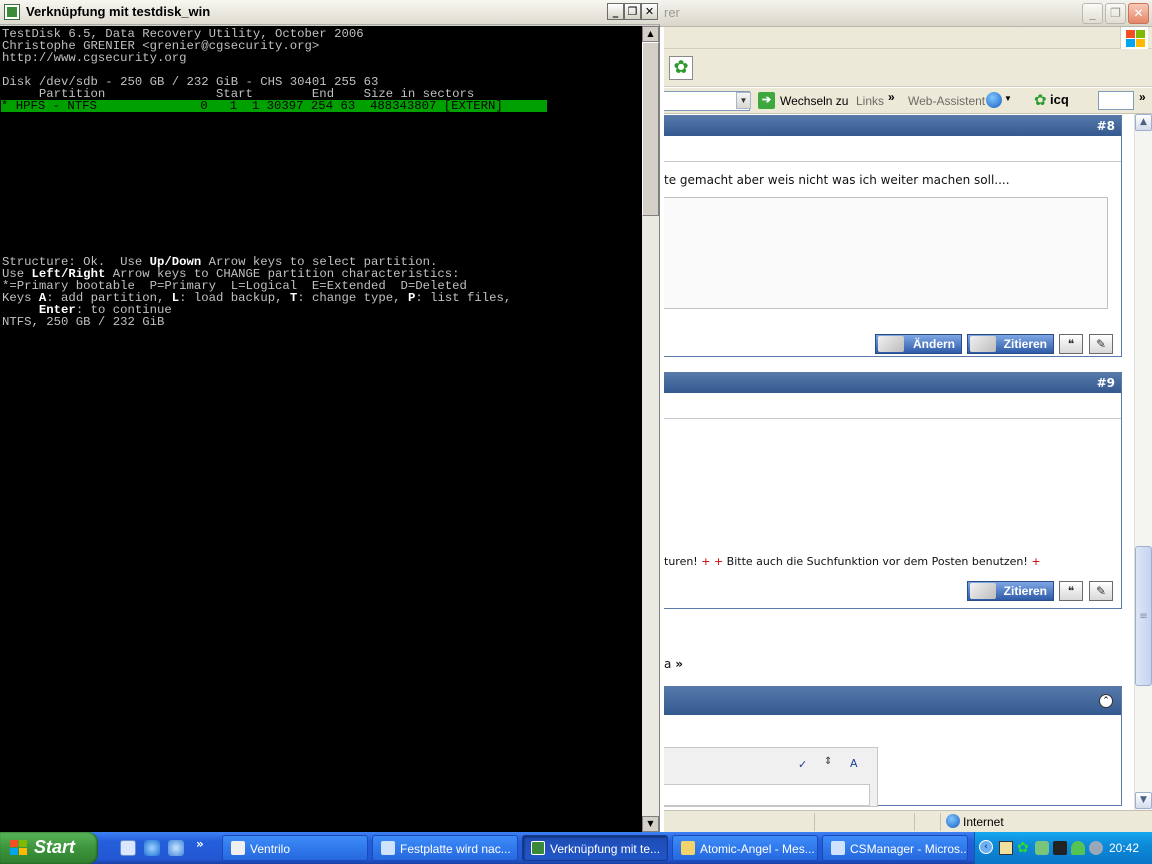  I want to click on spellcheck-icon: ✓, so click(802, 764).